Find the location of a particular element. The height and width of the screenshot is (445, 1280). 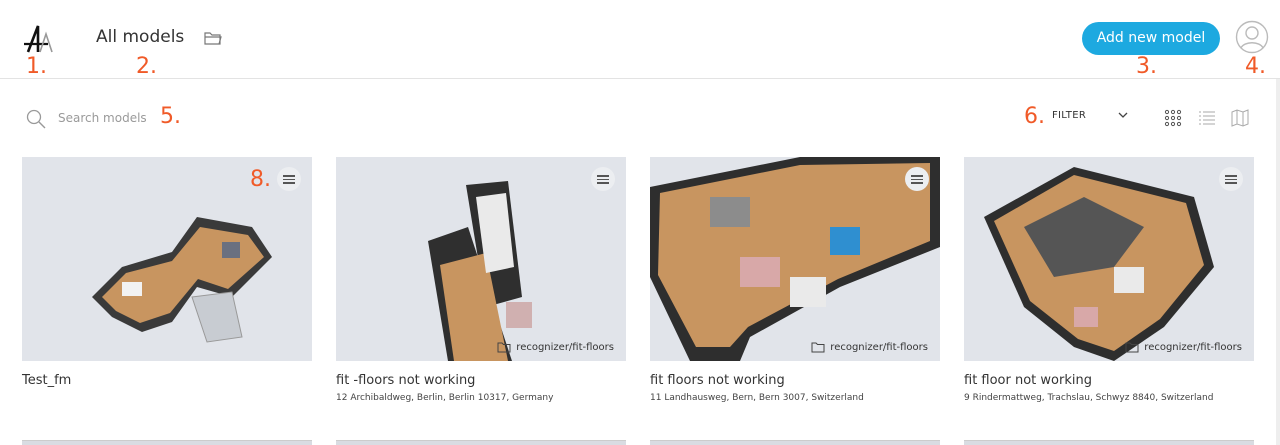

annotation-6: 6. is located at coordinates (1034, 116).